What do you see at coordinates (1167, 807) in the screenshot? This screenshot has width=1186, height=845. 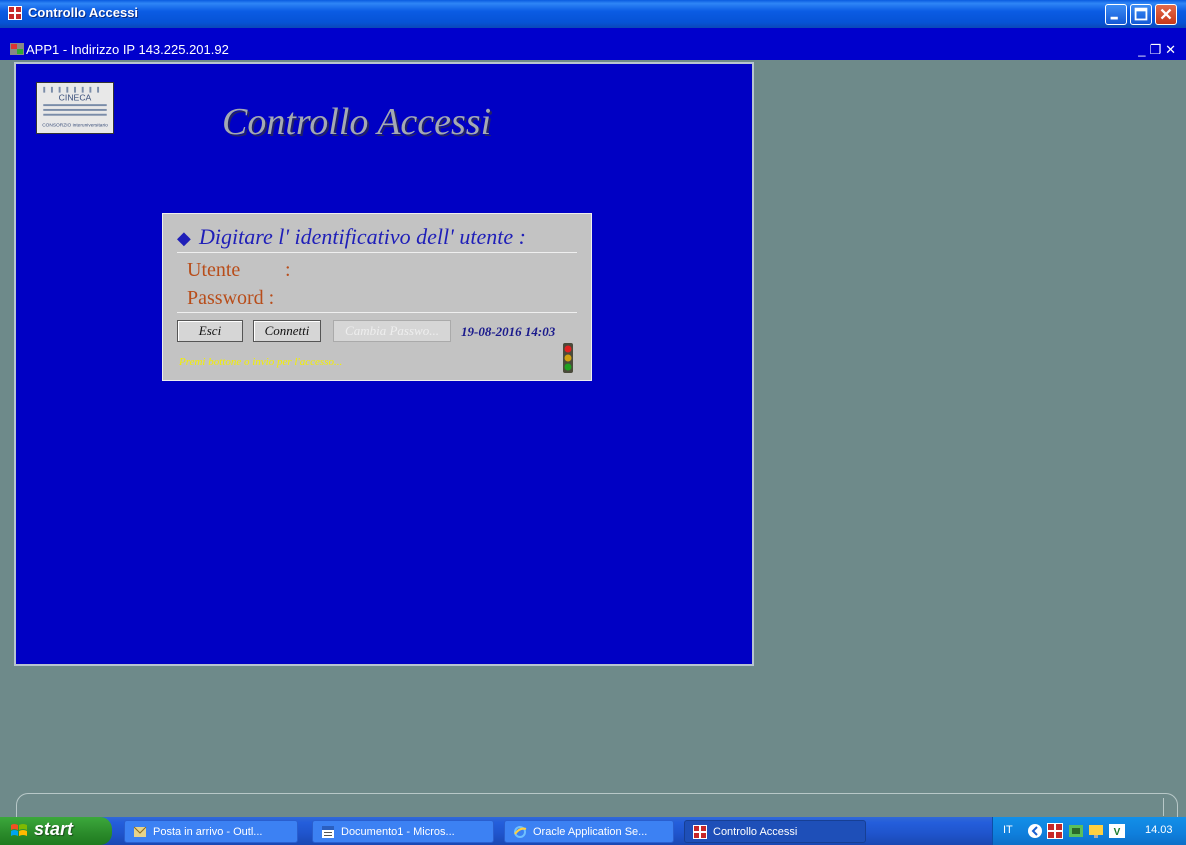 I see `scroll-handle` at bounding box center [1167, 807].